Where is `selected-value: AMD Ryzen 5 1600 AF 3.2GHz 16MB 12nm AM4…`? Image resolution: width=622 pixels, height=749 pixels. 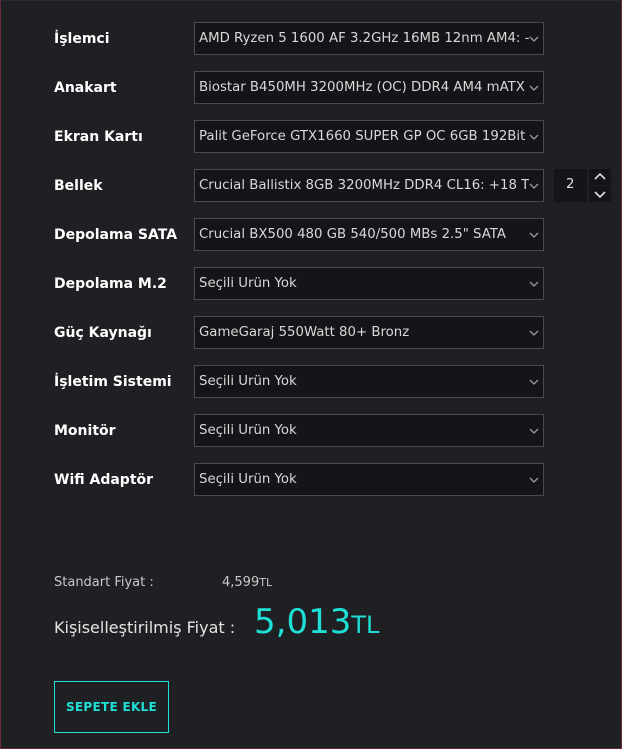
selected-value: AMD Ryzen 5 1600 AF 3.2GHz 16MB 12nm AM4… is located at coordinates (364, 38).